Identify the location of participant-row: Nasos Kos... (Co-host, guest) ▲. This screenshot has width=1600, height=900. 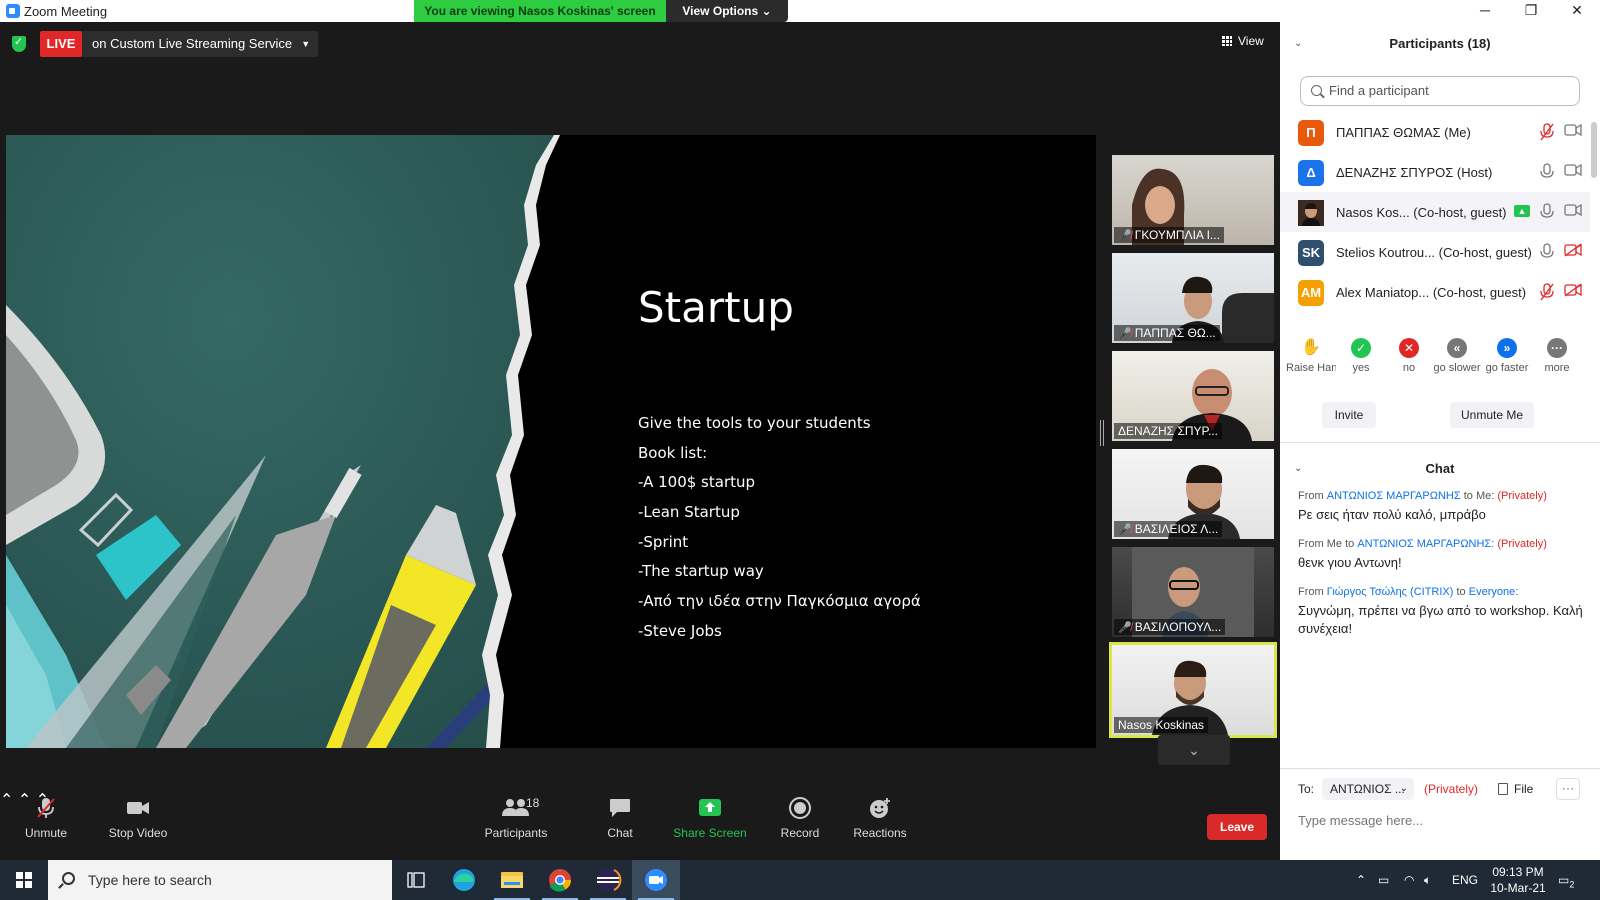
(1435, 212).